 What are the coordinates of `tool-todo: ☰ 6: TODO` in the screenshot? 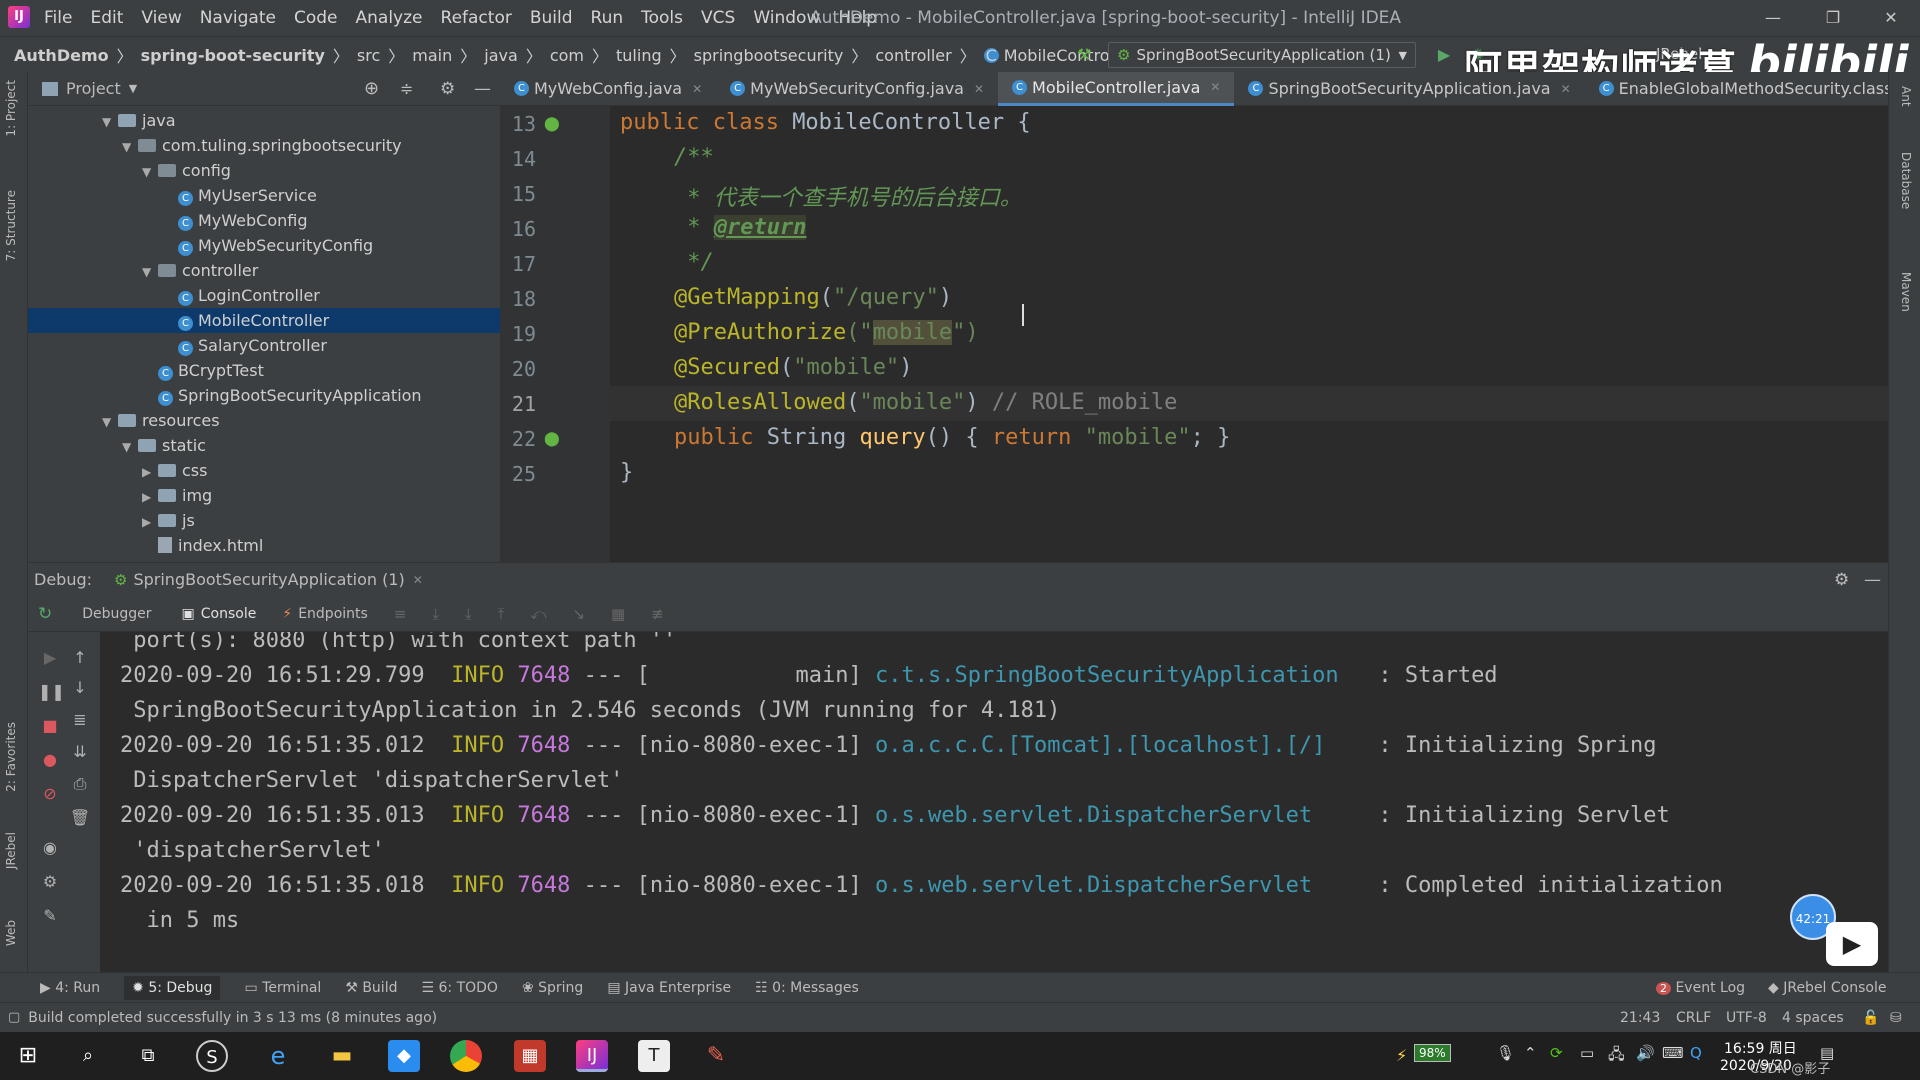 It's located at (459, 988).